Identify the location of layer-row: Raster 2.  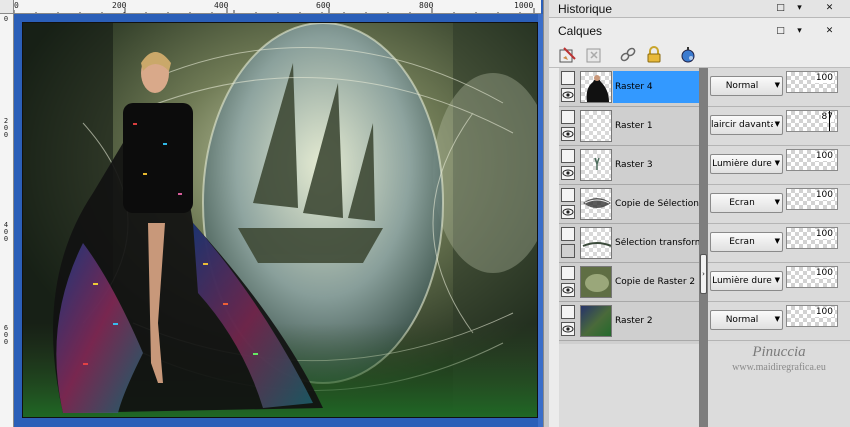
(629, 321).